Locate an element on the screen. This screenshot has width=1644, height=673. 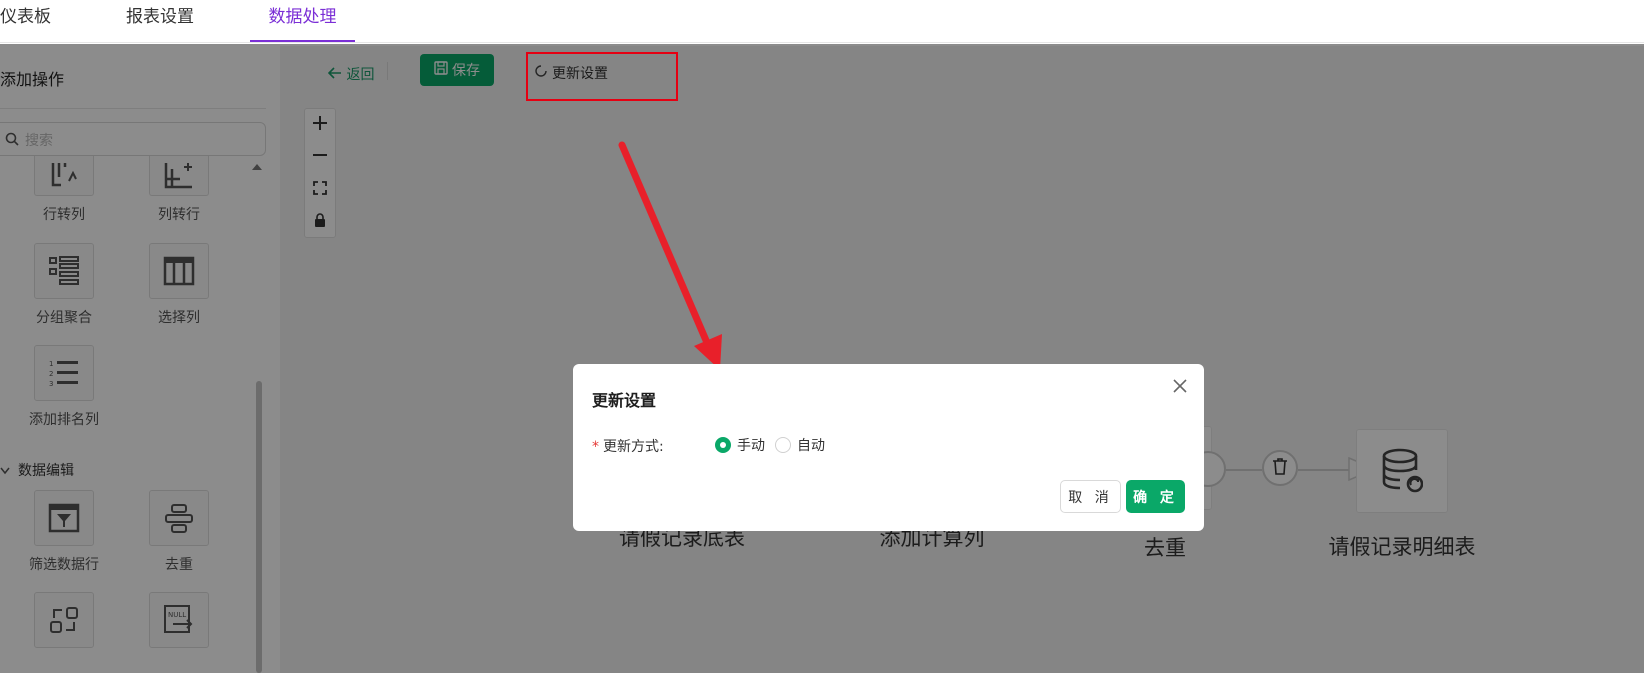
radio-label: 手动 is located at coordinates (751, 446).